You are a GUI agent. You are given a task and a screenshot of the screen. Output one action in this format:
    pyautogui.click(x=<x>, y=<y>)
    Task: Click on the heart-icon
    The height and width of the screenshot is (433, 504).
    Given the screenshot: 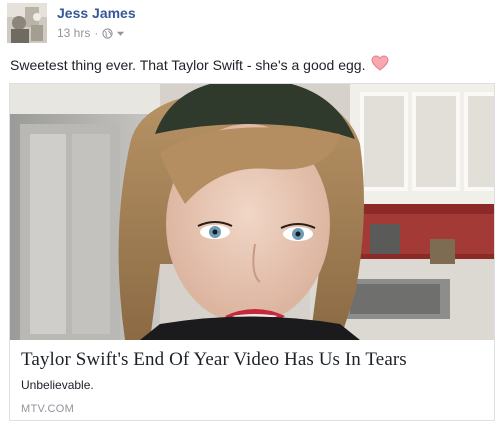 What is the action you would take?
    pyautogui.click(x=380, y=64)
    